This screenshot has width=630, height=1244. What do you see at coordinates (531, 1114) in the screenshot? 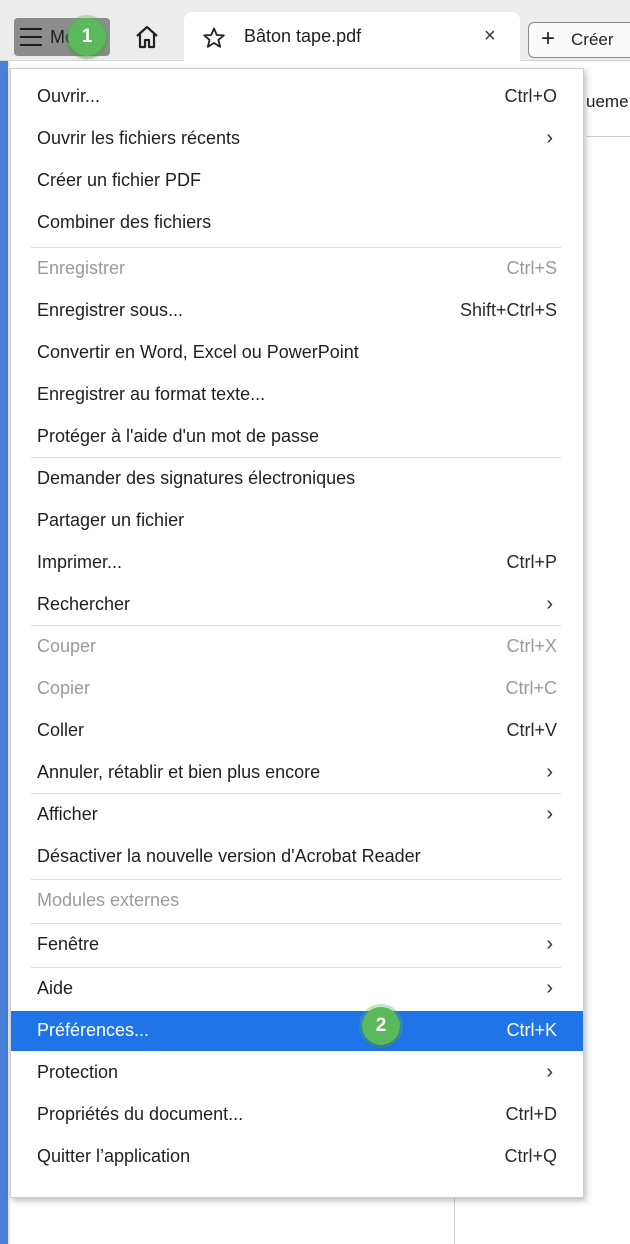
I see `menu-item-shortcut: Ctrl+D` at bounding box center [531, 1114].